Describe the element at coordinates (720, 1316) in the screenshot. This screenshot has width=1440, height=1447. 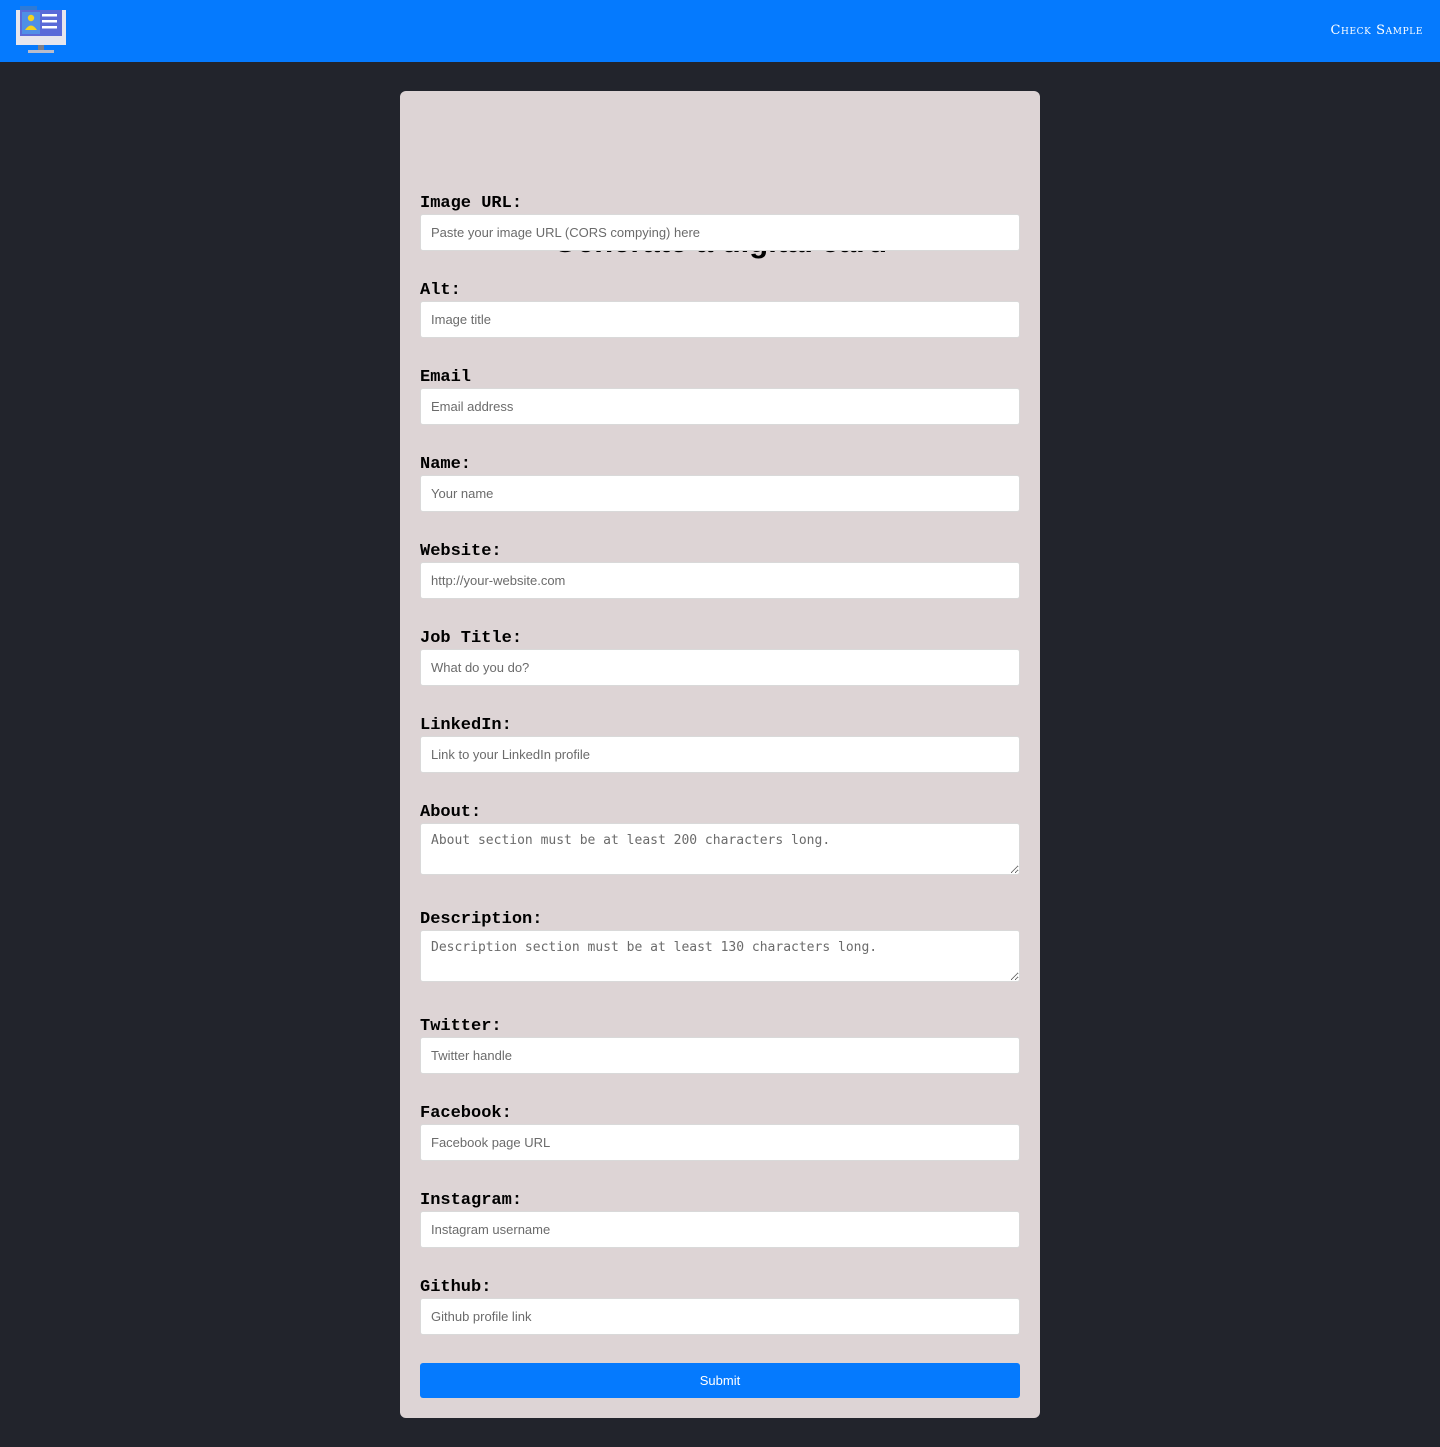
I see `github-input` at that location.